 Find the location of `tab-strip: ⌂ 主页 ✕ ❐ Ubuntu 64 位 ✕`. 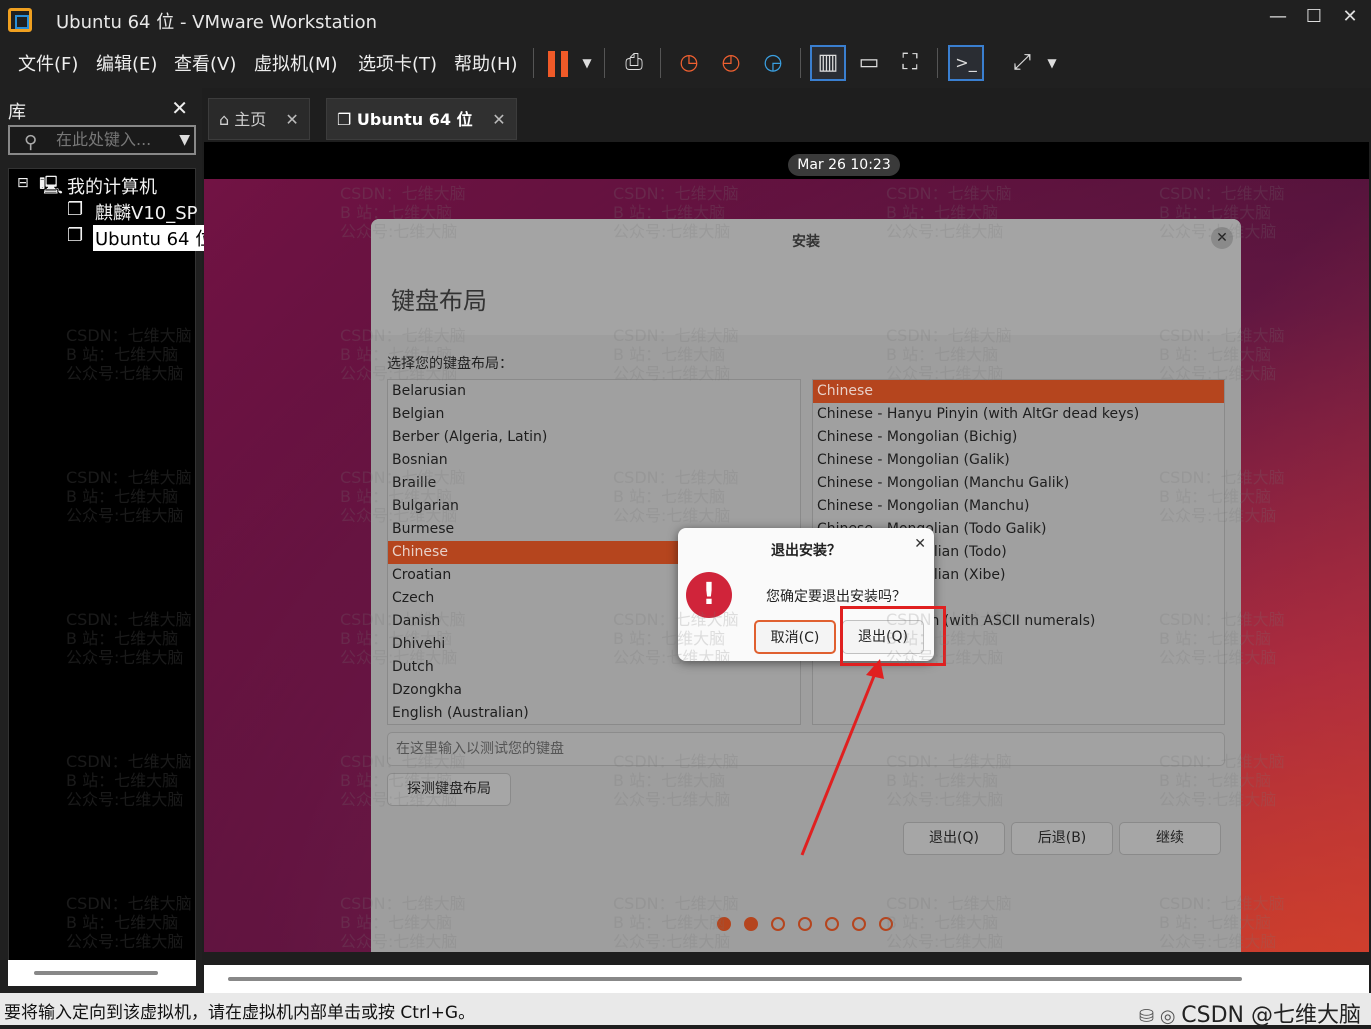

tab-strip: ⌂ 主页 ✕ ❐ Ubuntu 64 位 ✕ is located at coordinates (786, 115).